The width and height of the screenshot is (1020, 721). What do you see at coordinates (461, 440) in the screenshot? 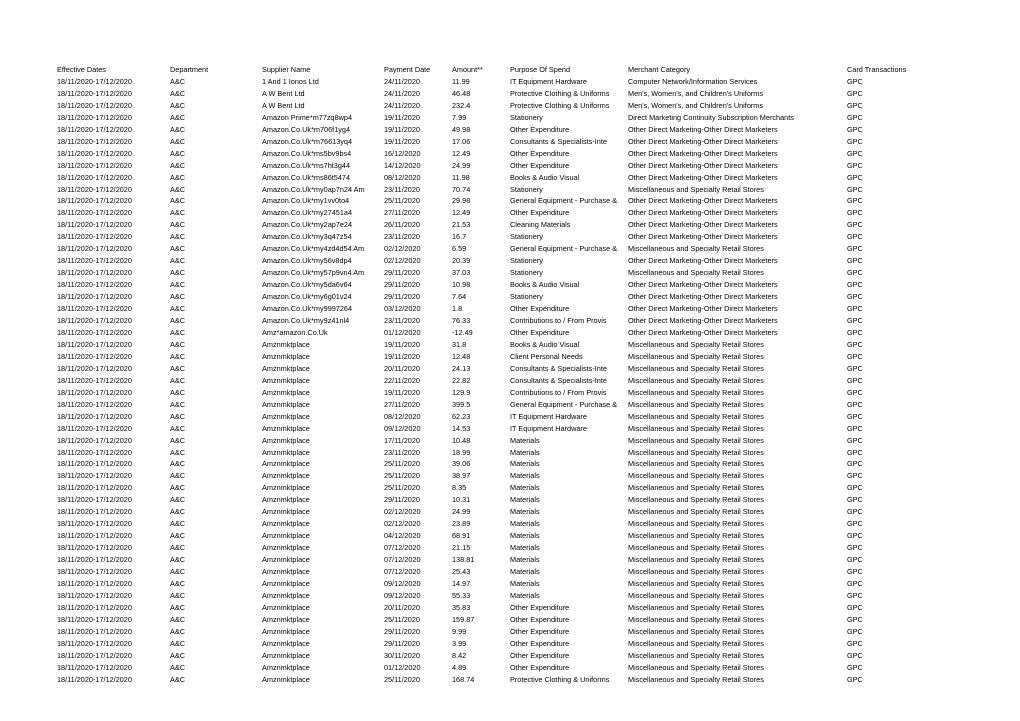
I see `cell-amount: 10.48` at bounding box center [461, 440].